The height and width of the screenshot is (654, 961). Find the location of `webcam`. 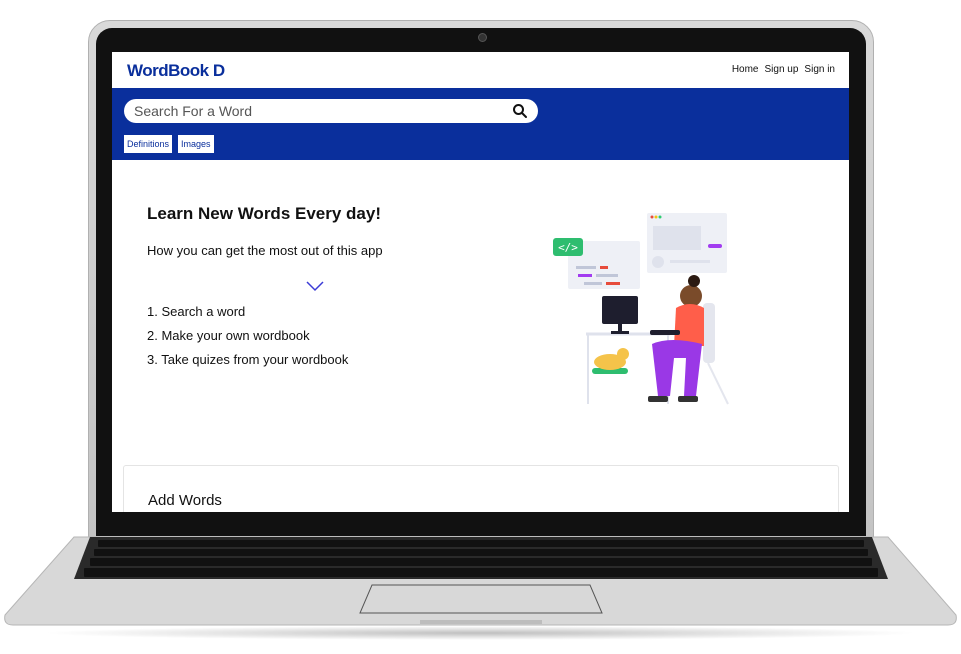

webcam is located at coordinates (482, 37).